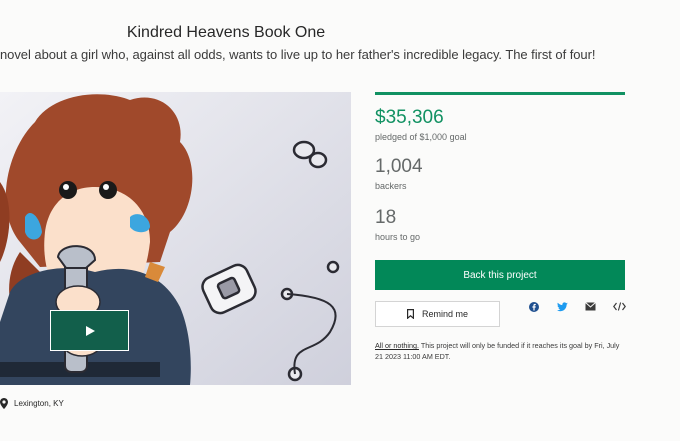  I want to click on project-title: Kindred Heavens Book One, so click(226, 32).